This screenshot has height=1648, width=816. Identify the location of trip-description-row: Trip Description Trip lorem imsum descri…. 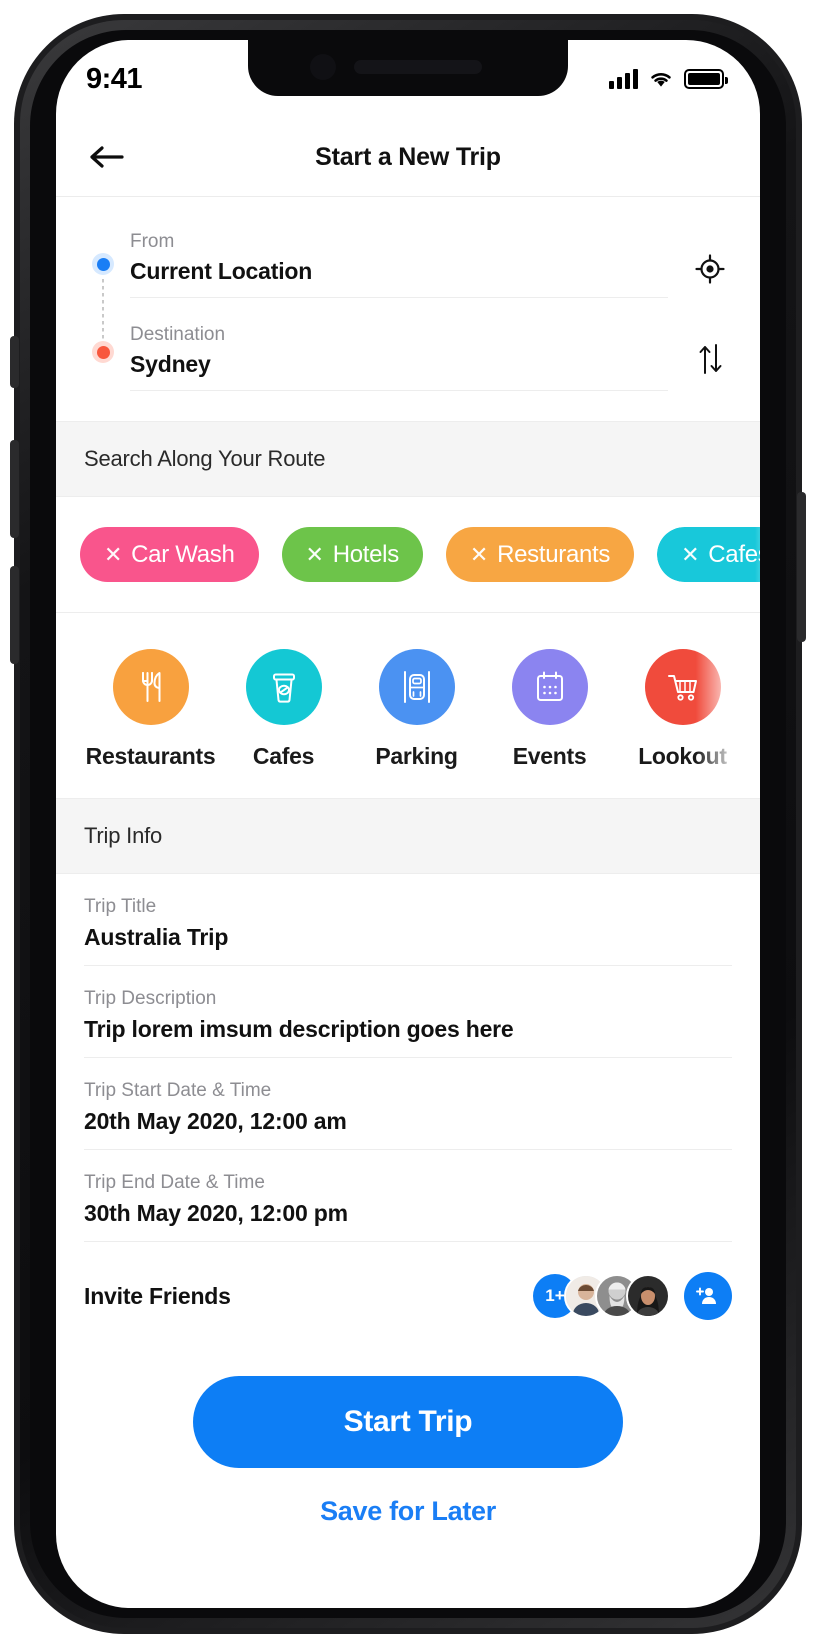
(408, 1012).